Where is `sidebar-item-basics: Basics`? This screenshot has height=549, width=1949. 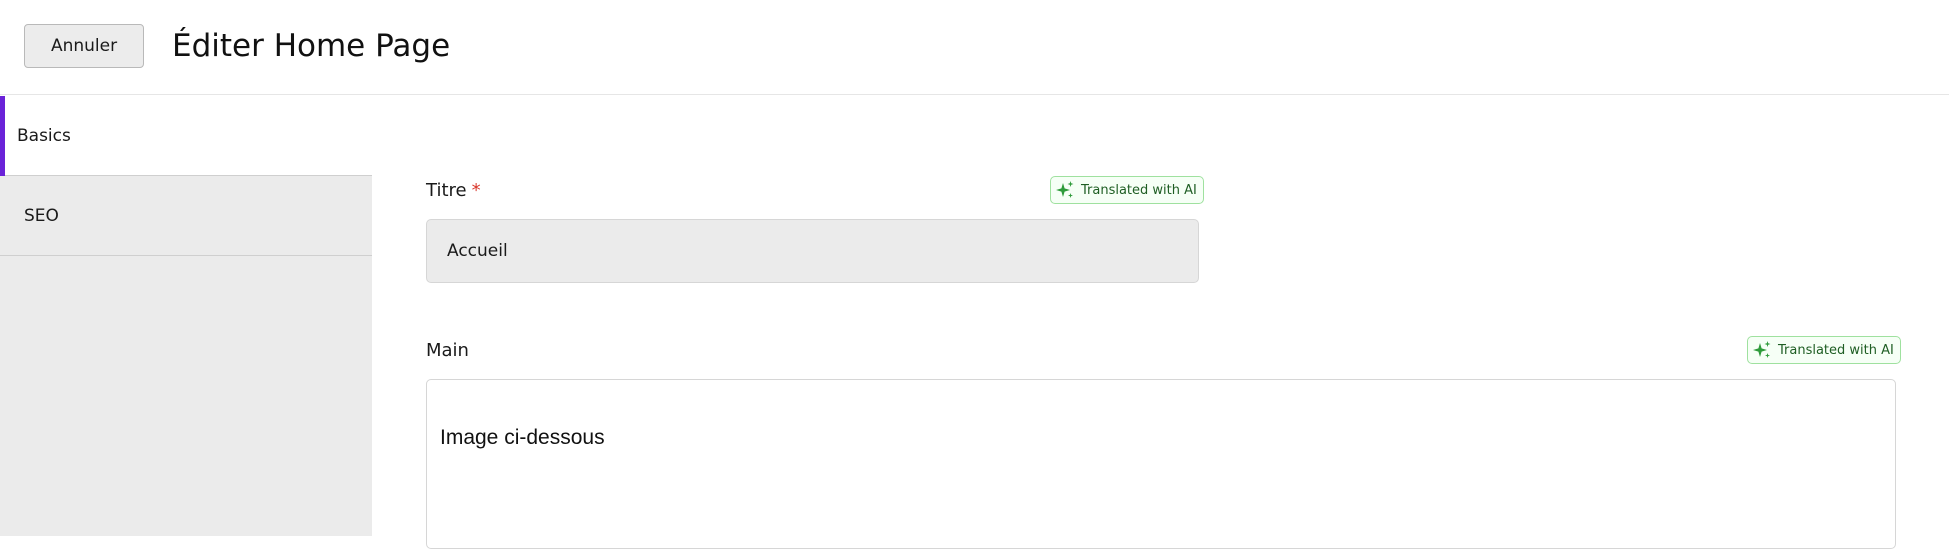 sidebar-item-basics: Basics is located at coordinates (186, 136).